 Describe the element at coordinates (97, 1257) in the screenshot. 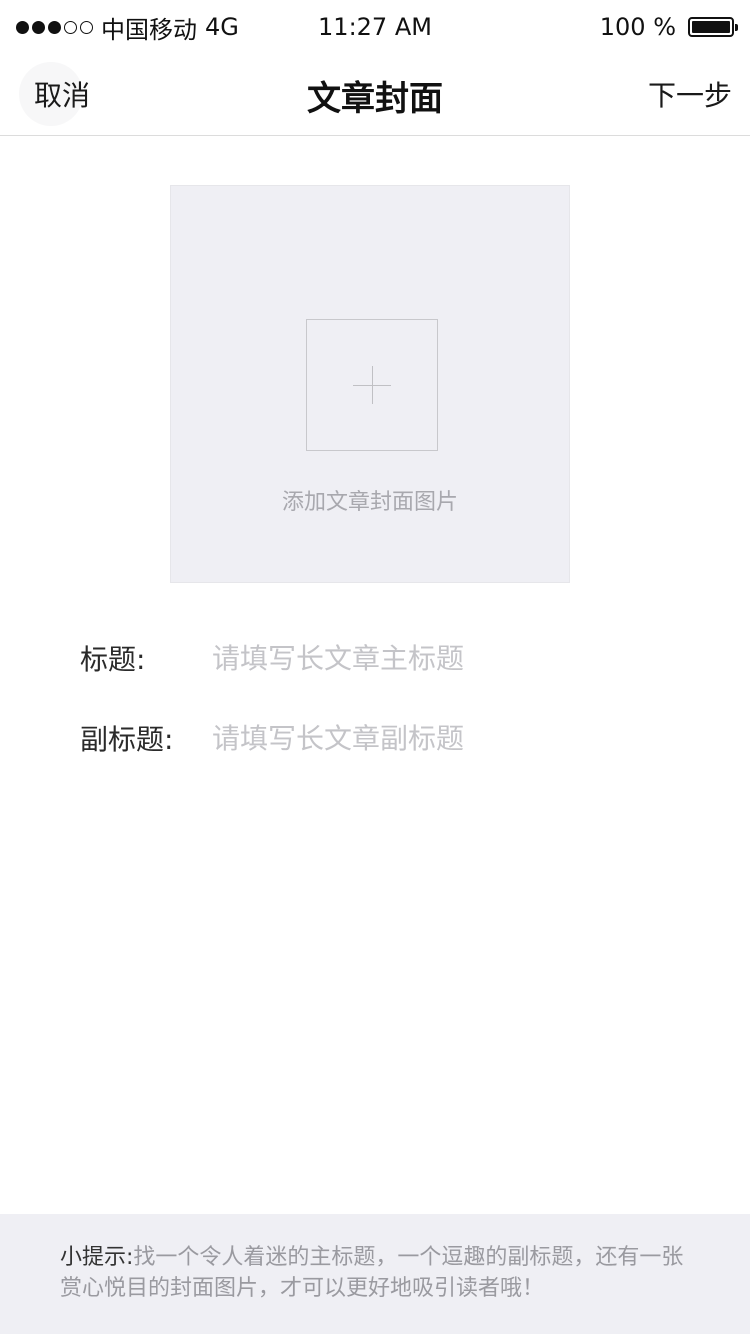

I see `tip-label: 小提示:` at that location.